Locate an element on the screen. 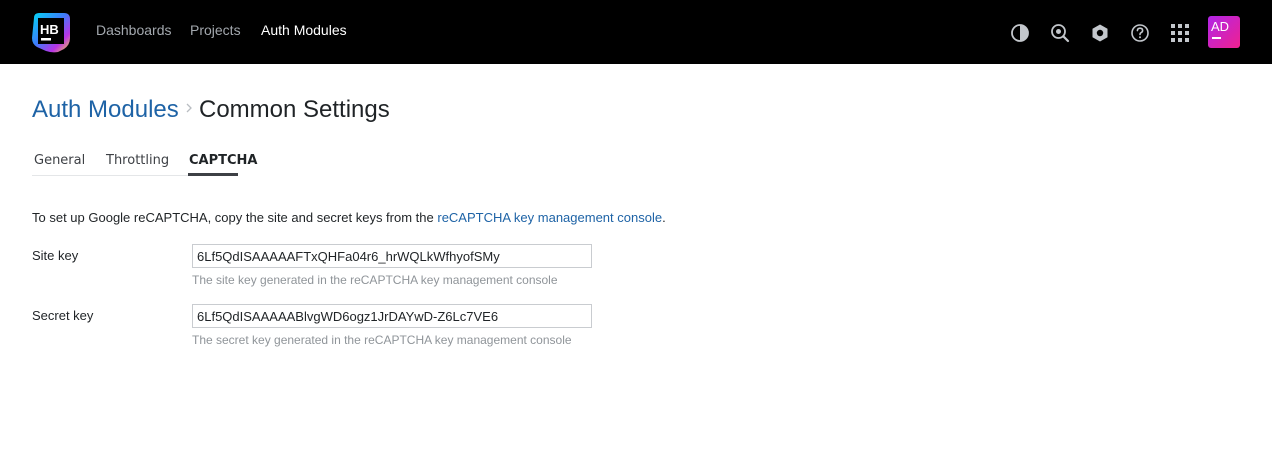 This screenshot has height=449, width=1272. tab-general: General is located at coordinates (59, 161).